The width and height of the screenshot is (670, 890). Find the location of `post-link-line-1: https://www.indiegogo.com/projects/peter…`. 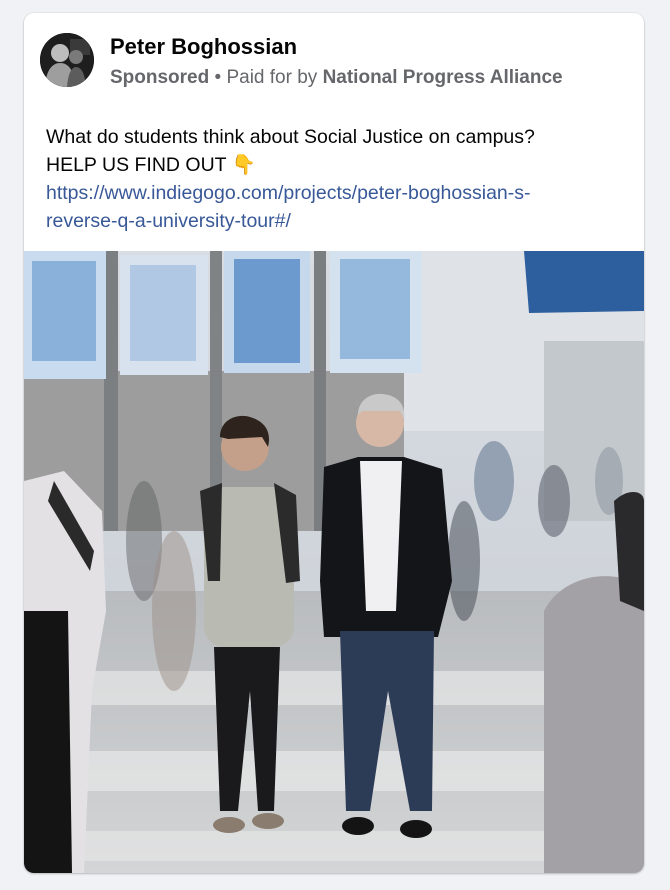

post-link-line-1: https://www.indiegogo.com/projects/peter… is located at coordinates (288, 193).